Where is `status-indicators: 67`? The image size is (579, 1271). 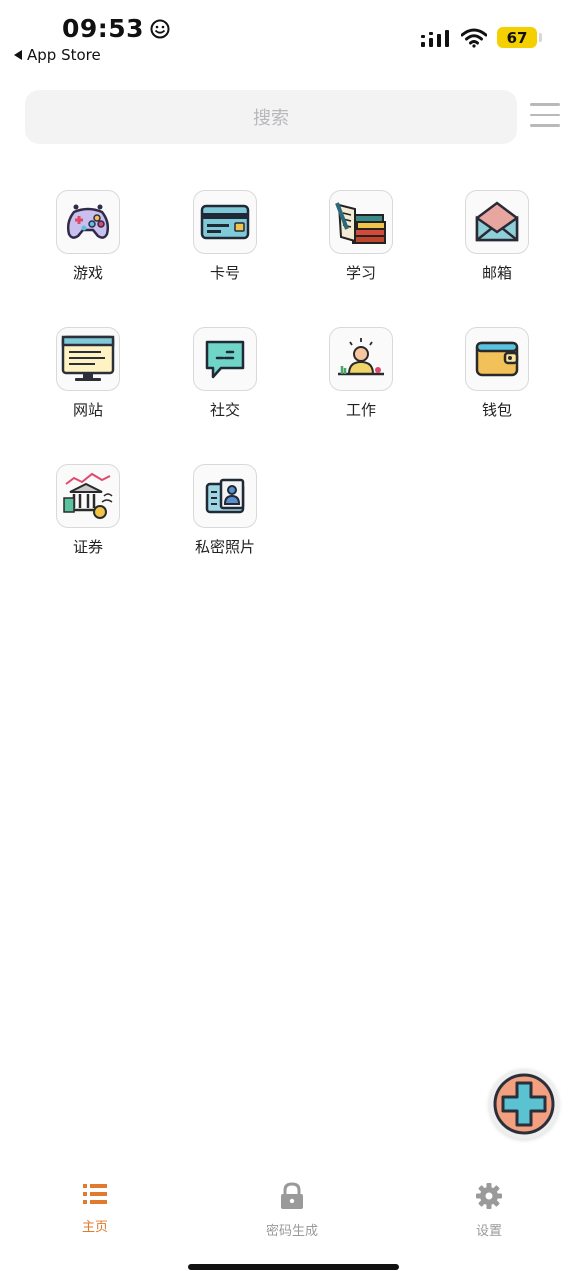
status-indicators: 67 is located at coordinates (481, 37).